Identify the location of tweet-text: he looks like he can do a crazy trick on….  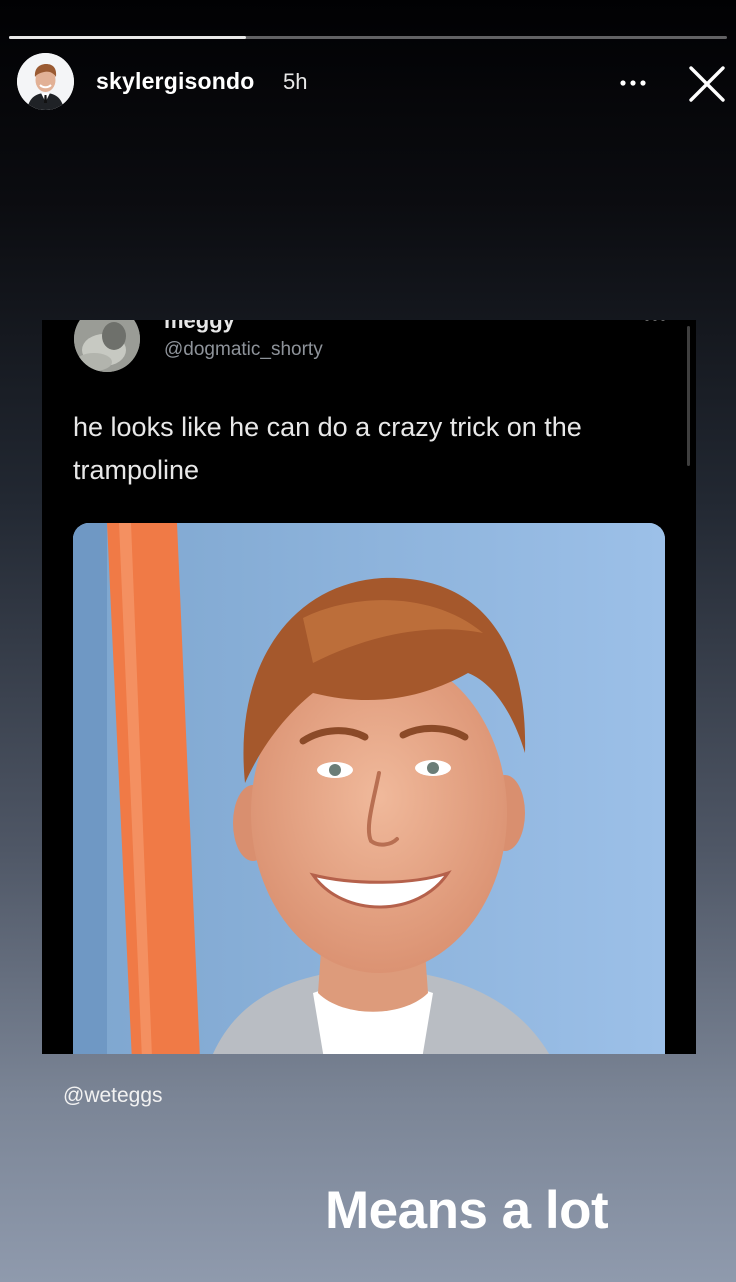
(327, 448).